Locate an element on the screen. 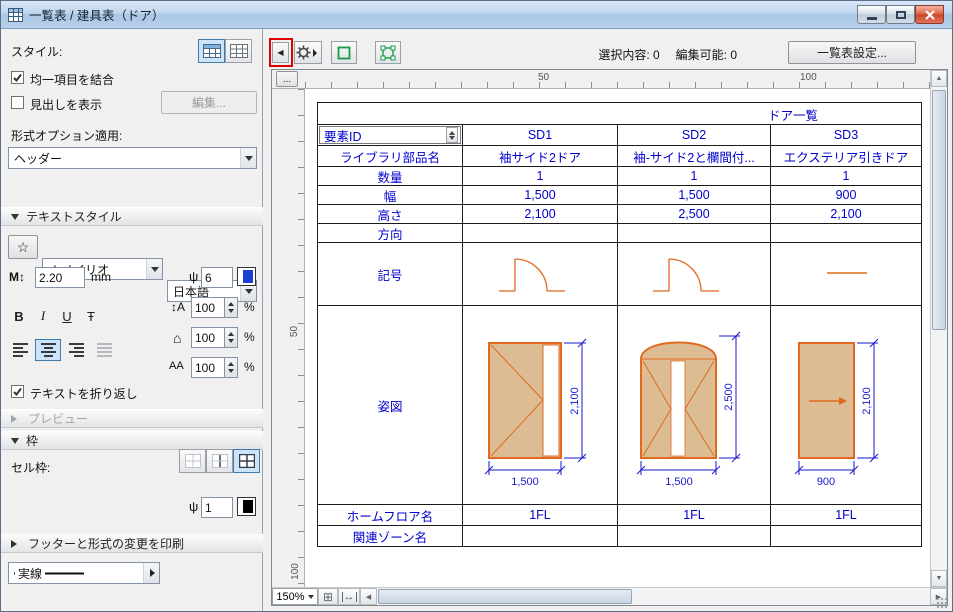 The width and height of the screenshot is (953, 612). align-left-icon is located at coordinates (20, 350).